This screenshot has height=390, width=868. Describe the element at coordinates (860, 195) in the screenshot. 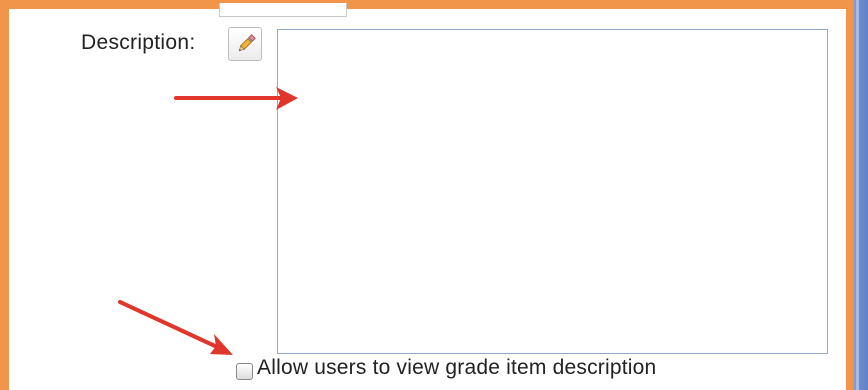

I see `scrollbar` at that location.